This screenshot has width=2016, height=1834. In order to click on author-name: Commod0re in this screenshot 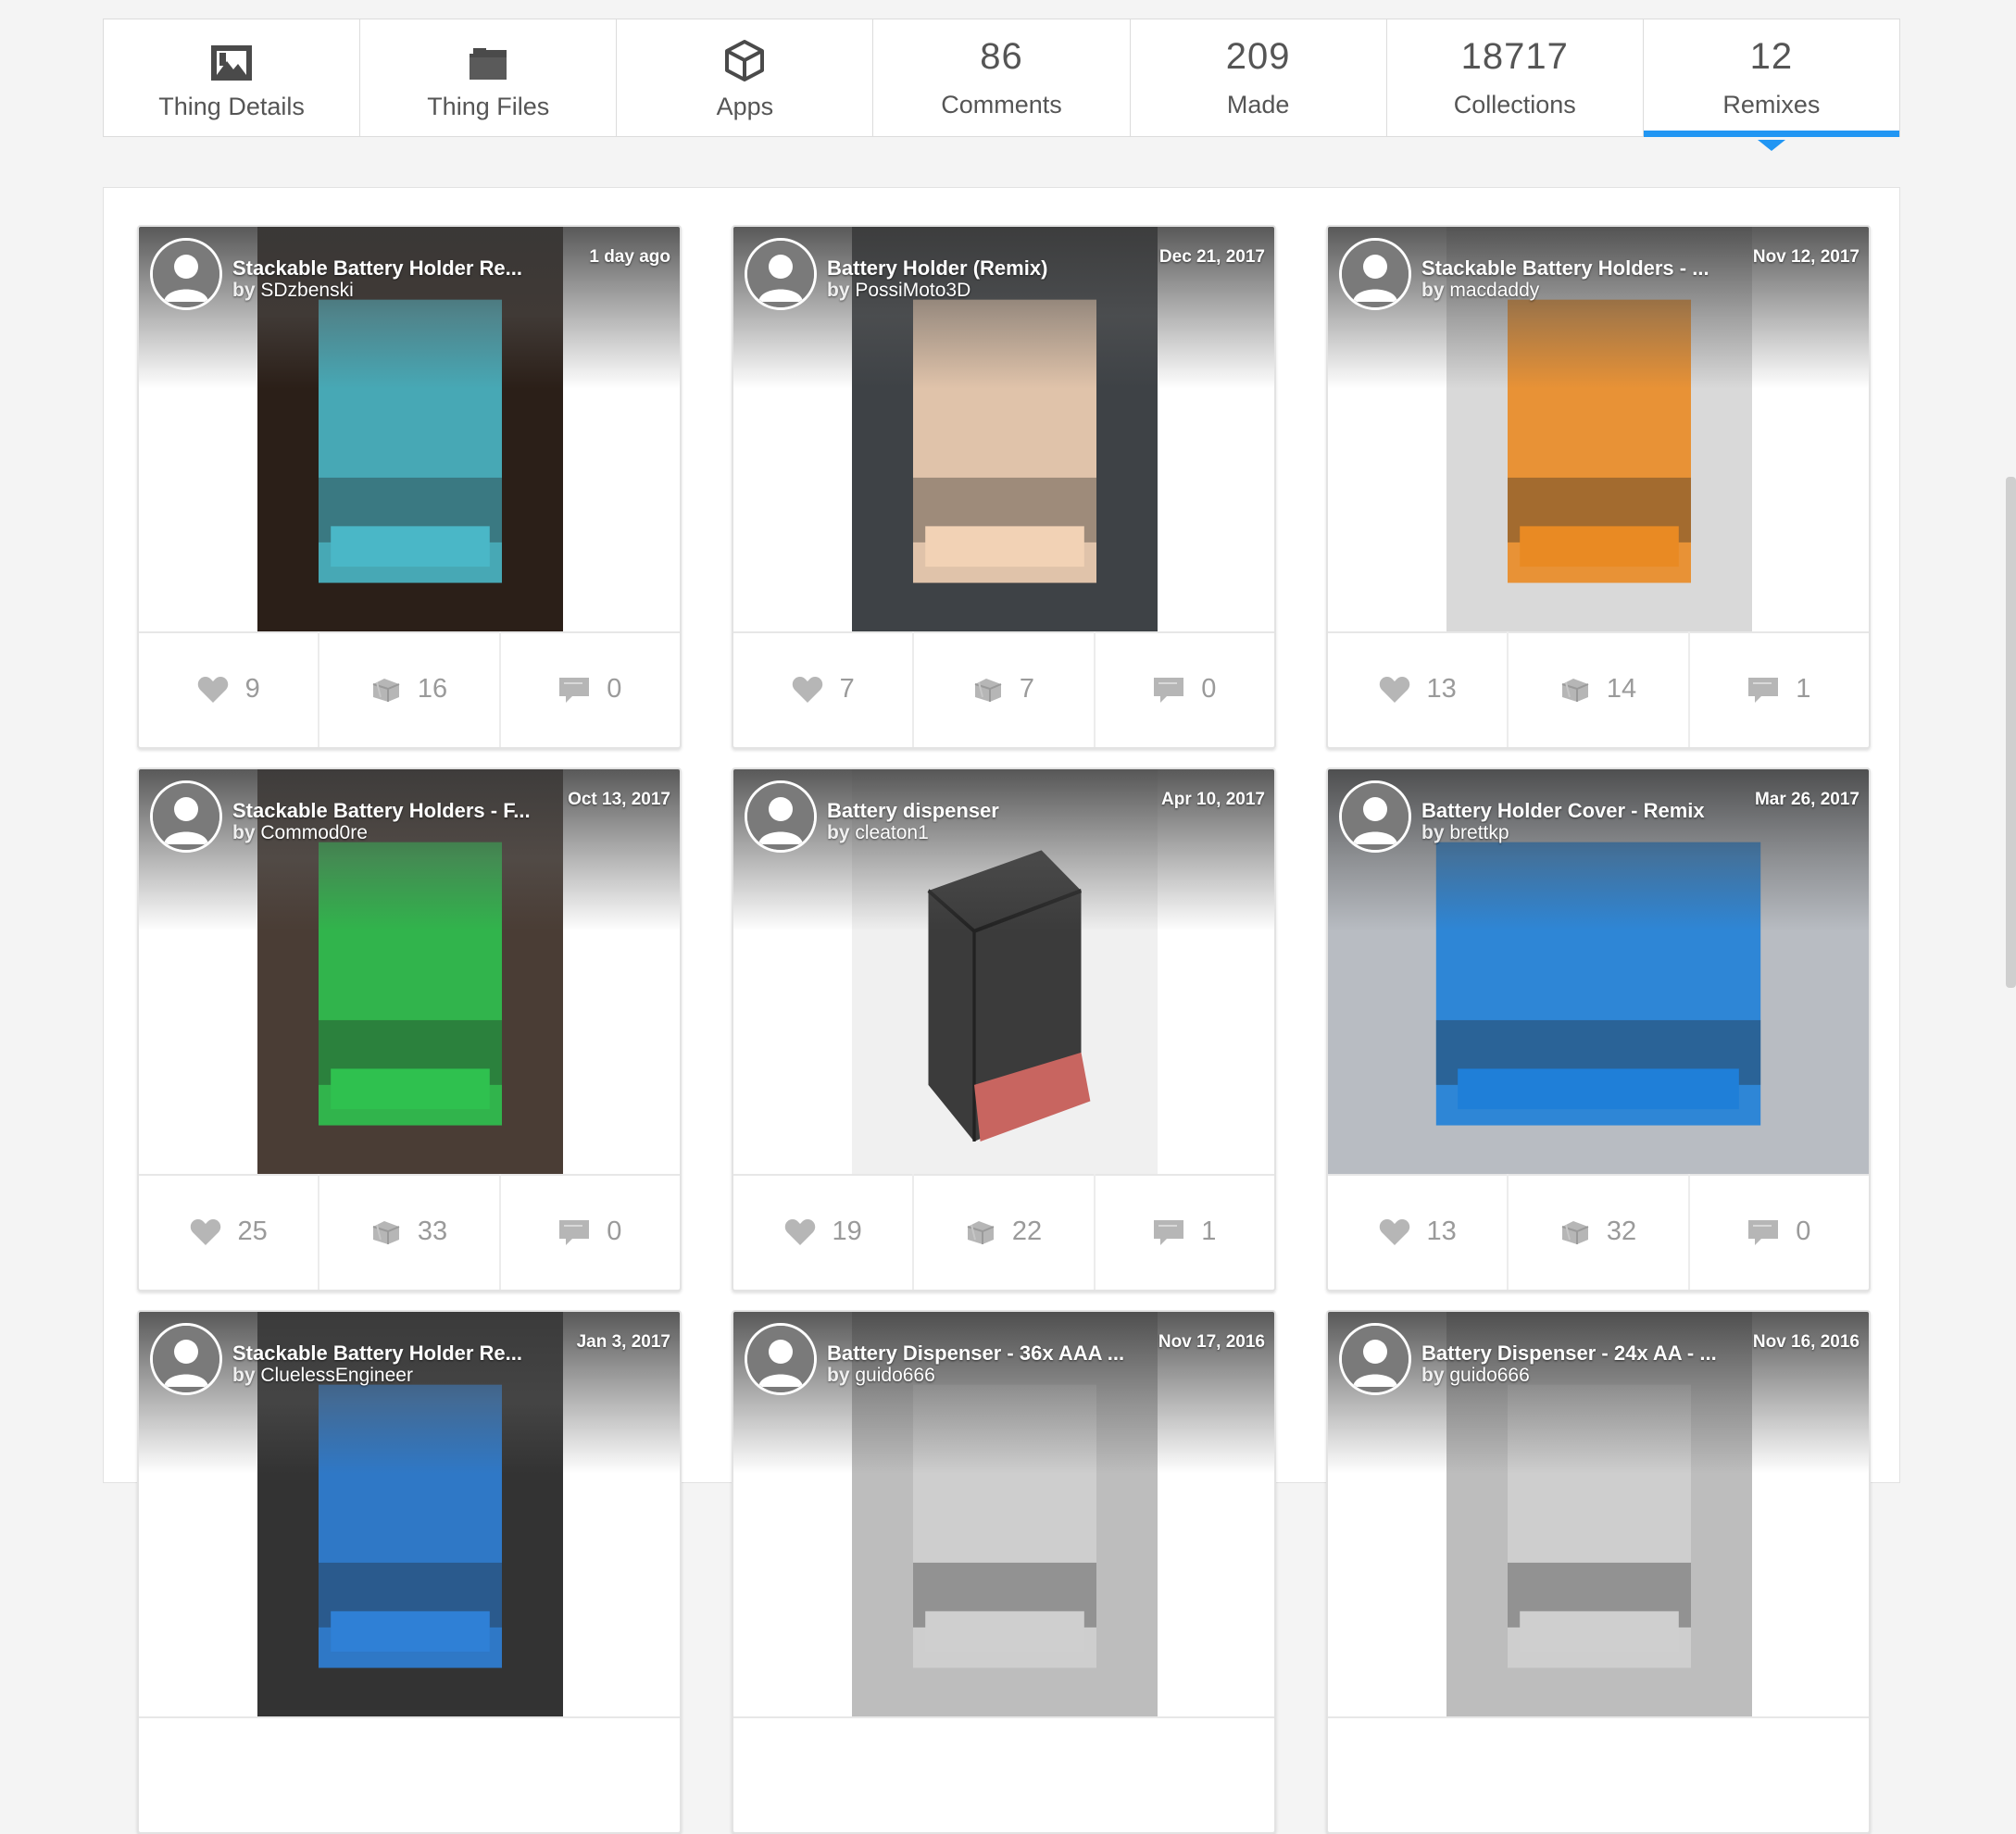, I will do `click(314, 833)`.